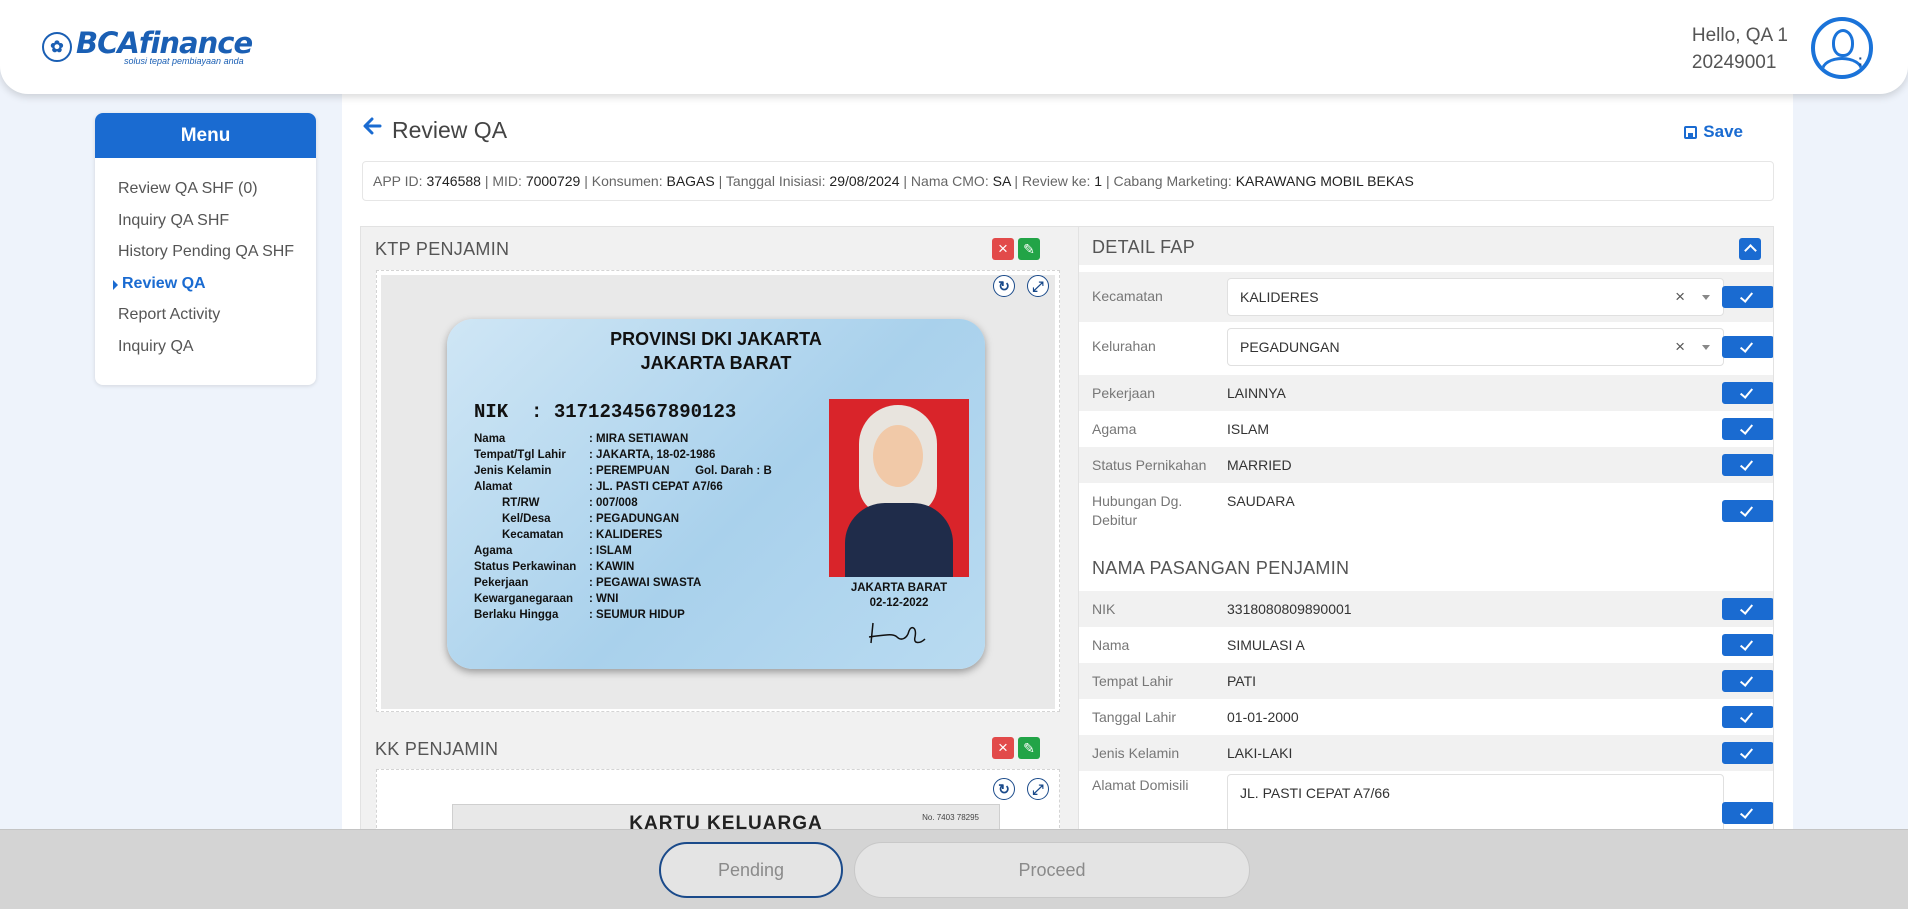 The height and width of the screenshot is (909, 1908). Describe the element at coordinates (1740, 49) in the screenshot. I see `user-info: Hello, QA 1 20249001` at that location.